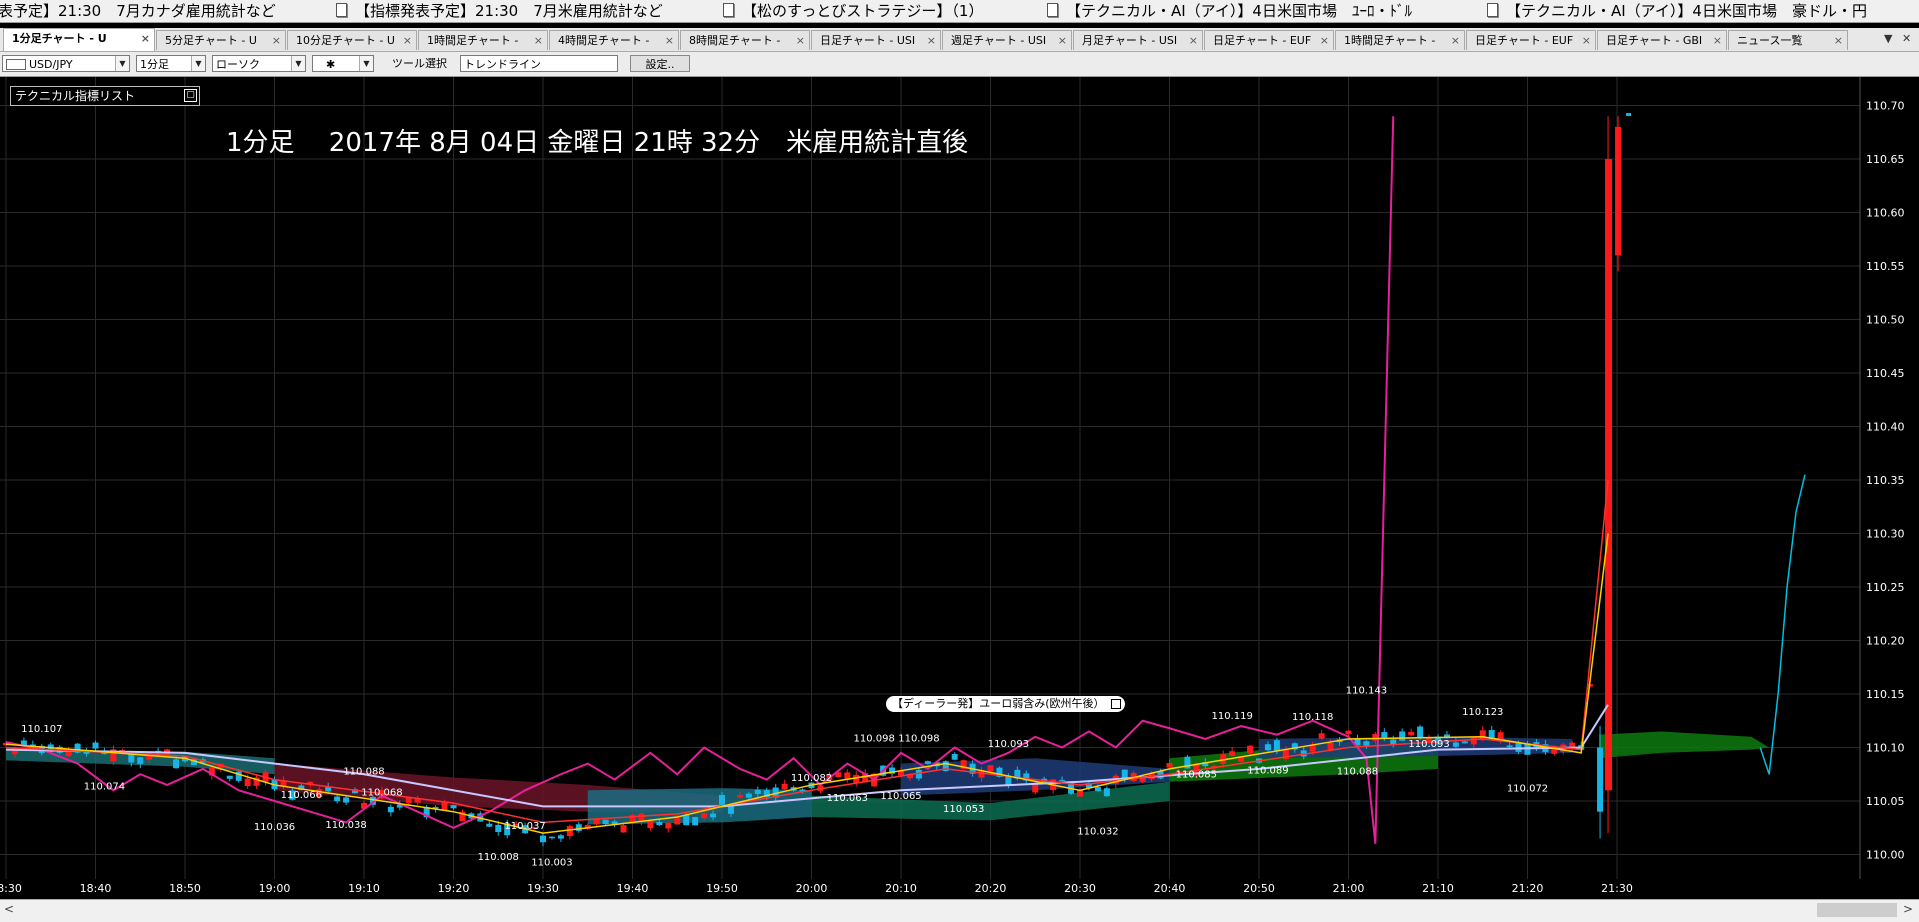 The image size is (1919, 922). What do you see at coordinates (1908, 909) in the screenshot?
I see `scroll-right-icon: >` at bounding box center [1908, 909].